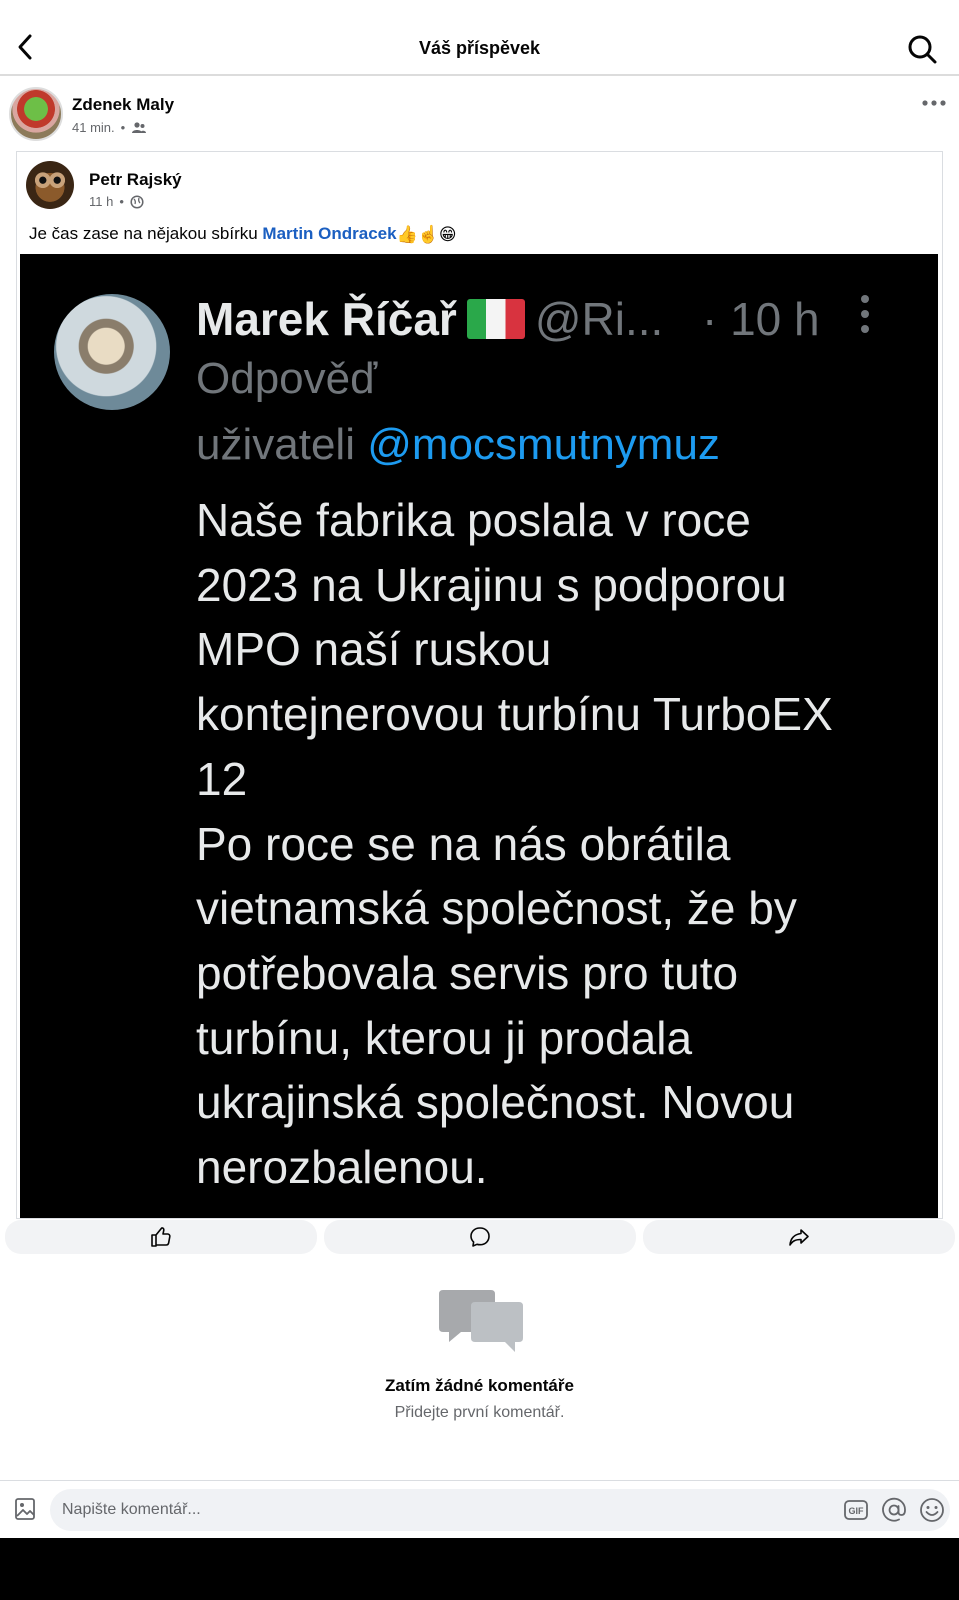 This screenshot has height=1600, width=959. I want to click on post-actions, so click(479, 1238).